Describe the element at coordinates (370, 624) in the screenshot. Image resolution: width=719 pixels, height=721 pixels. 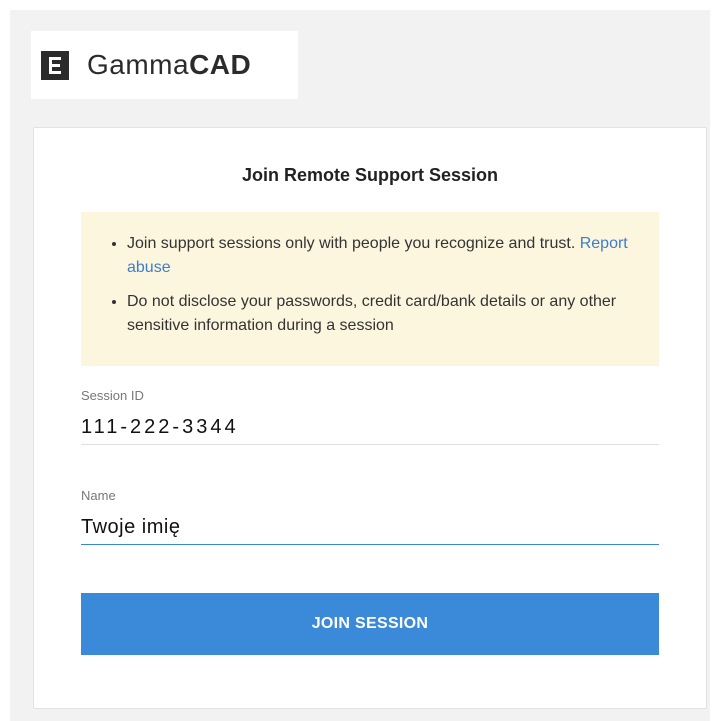
I see `join-session-button: JOIN SESSION` at that location.